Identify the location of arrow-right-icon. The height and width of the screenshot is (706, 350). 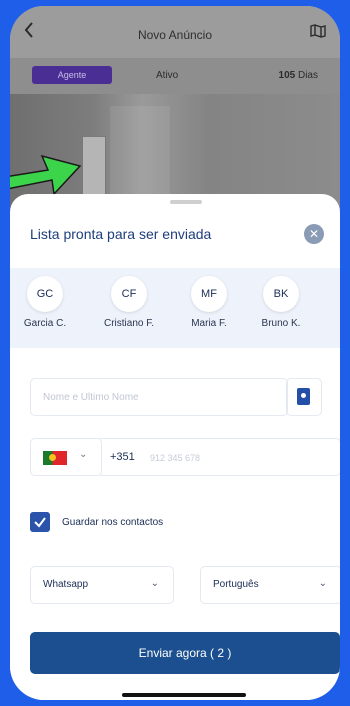
(46, 175).